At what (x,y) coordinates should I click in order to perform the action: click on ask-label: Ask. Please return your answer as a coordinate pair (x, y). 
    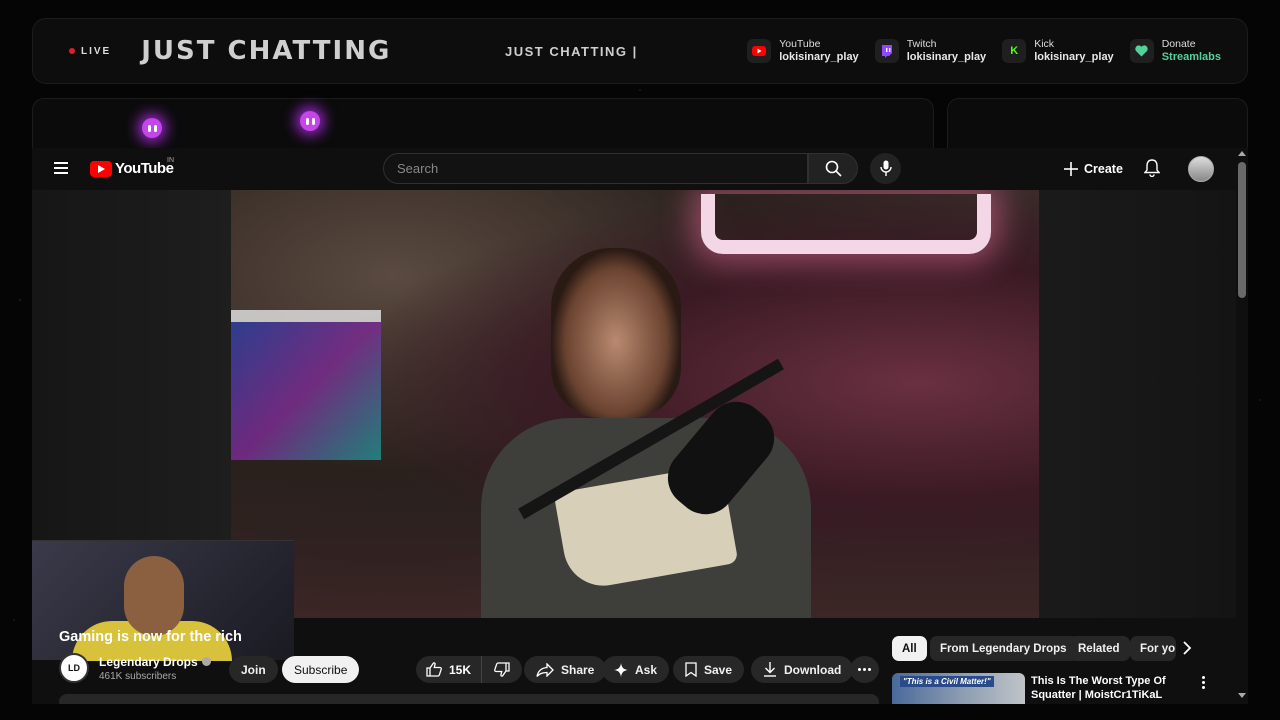
    Looking at the image, I should click on (646, 669).